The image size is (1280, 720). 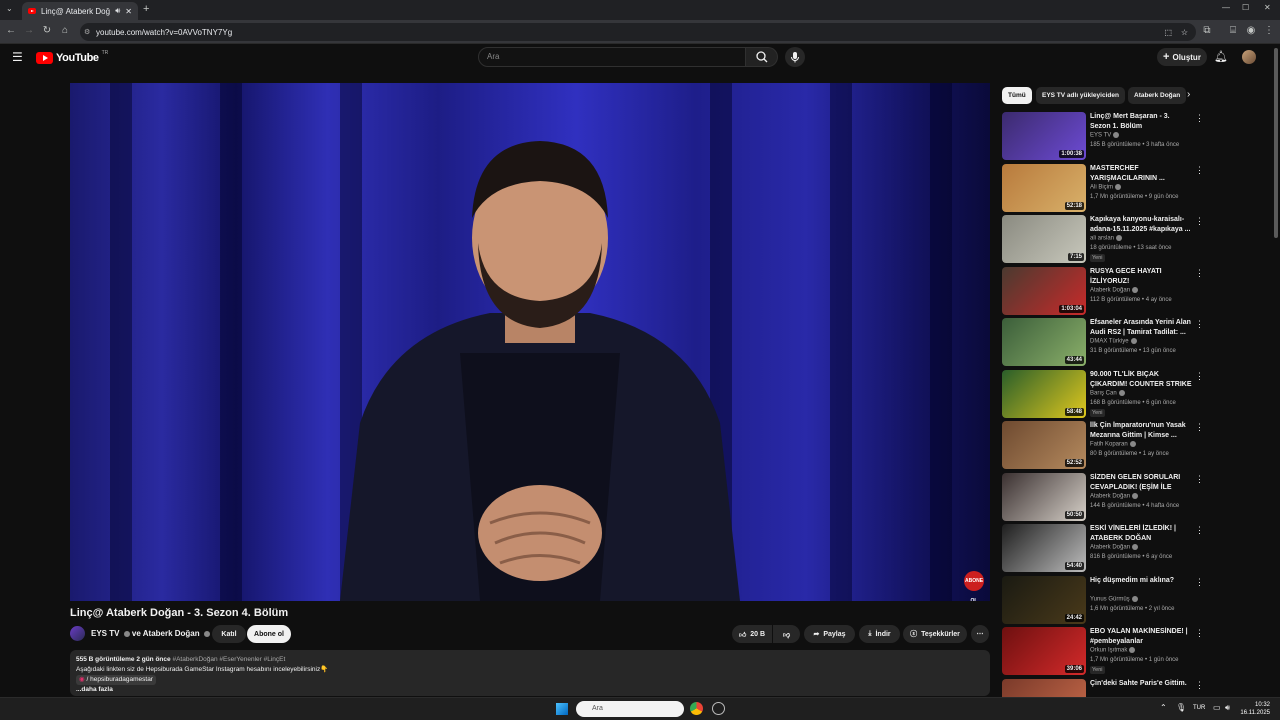 I want to click on chrome-menu-icon: ⋮, so click(x=1269, y=31).